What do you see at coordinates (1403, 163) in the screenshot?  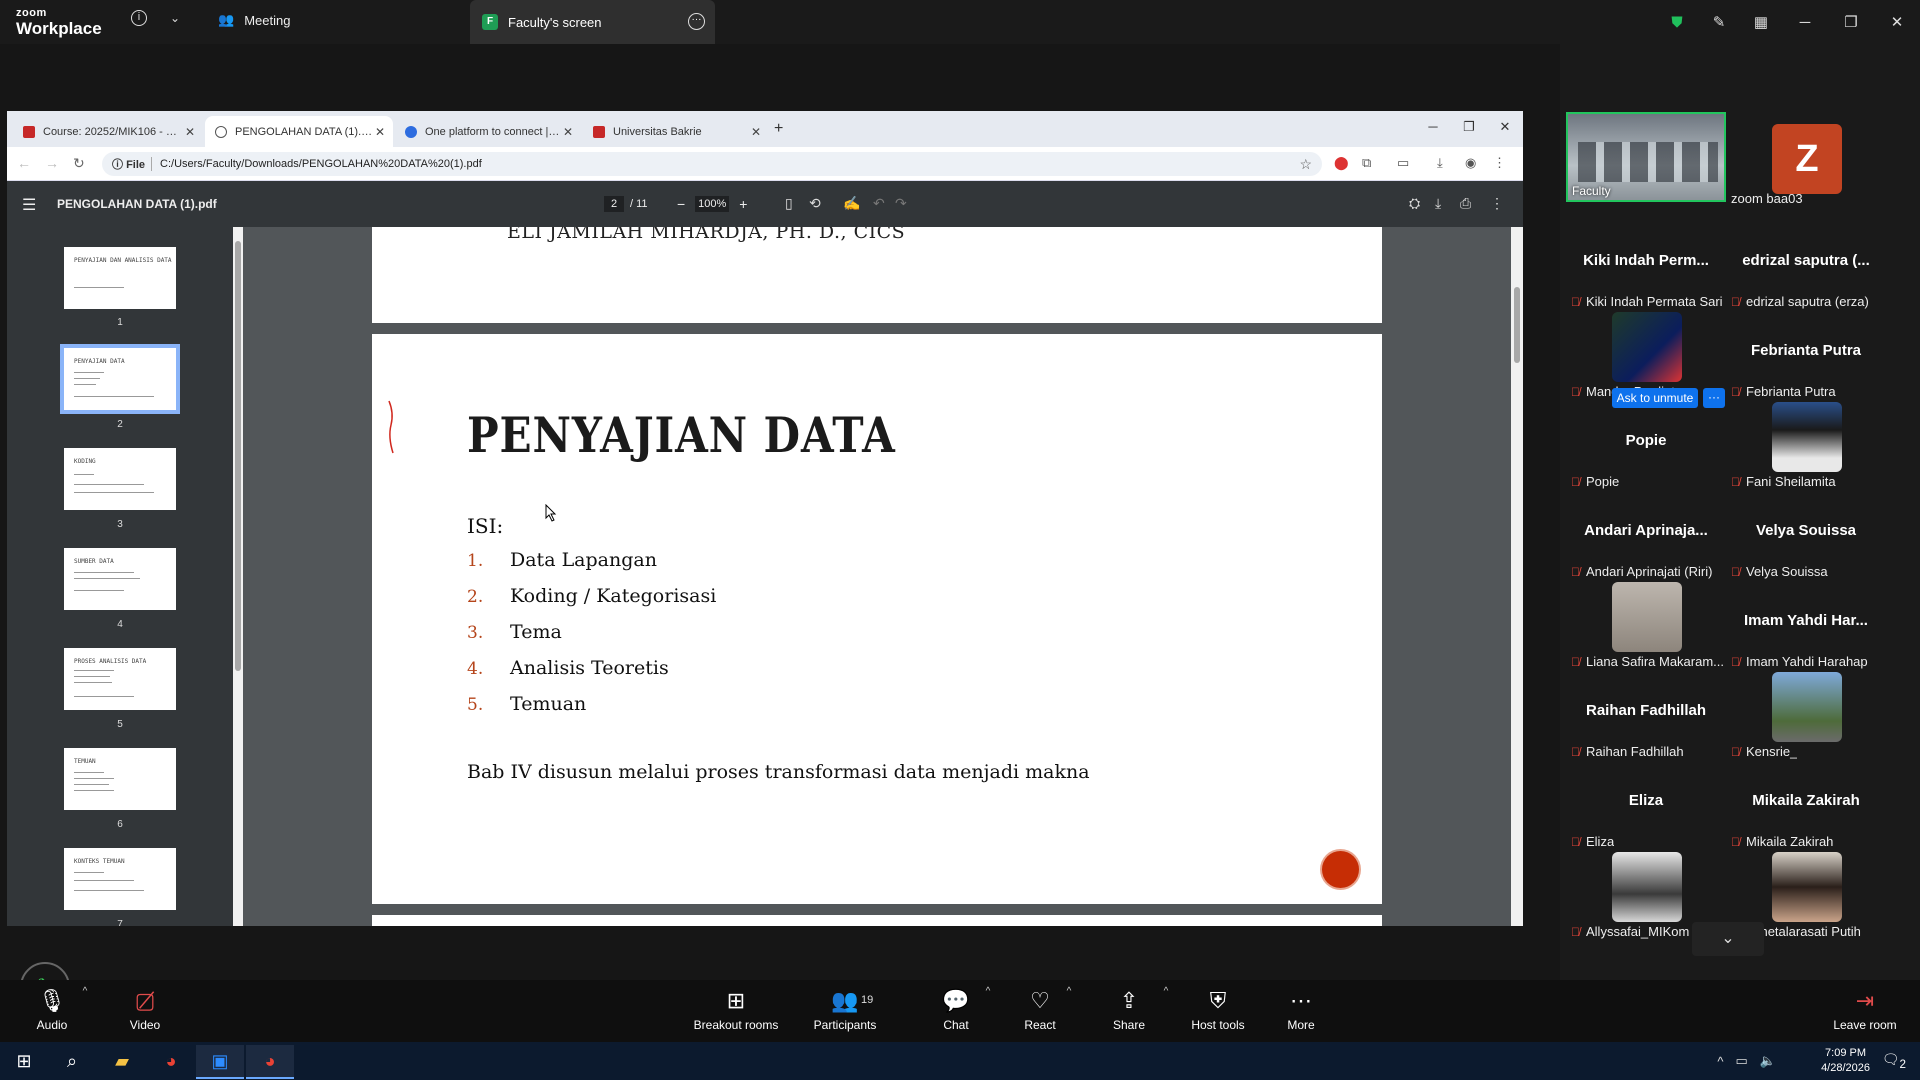 I see `cast-icon: ▭` at bounding box center [1403, 163].